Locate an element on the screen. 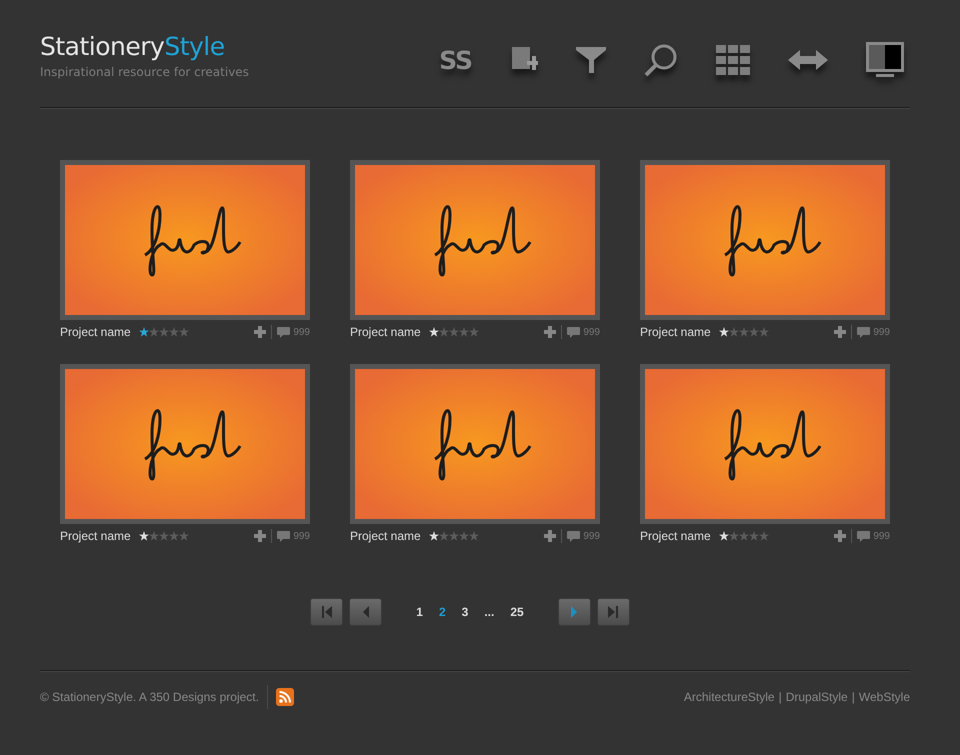 Image resolution: width=960 pixels, height=755 pixels. footer-link: WebStyle is located at coordinates (884, 697).